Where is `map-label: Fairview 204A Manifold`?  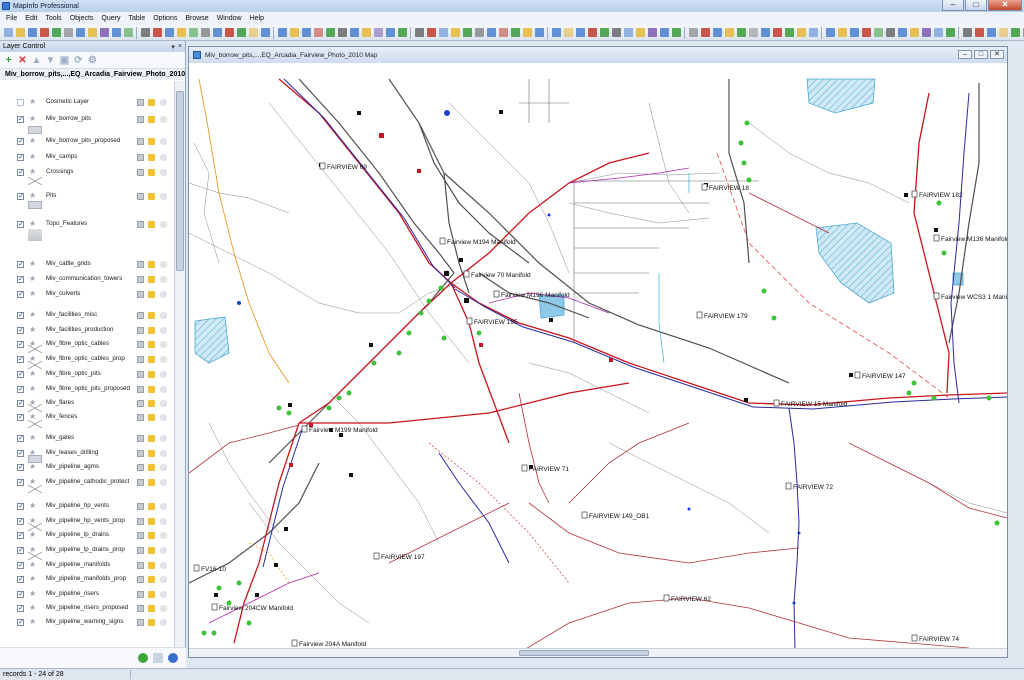 map-label: Fairview 204A Manifold is located at coordinates (333, 644).